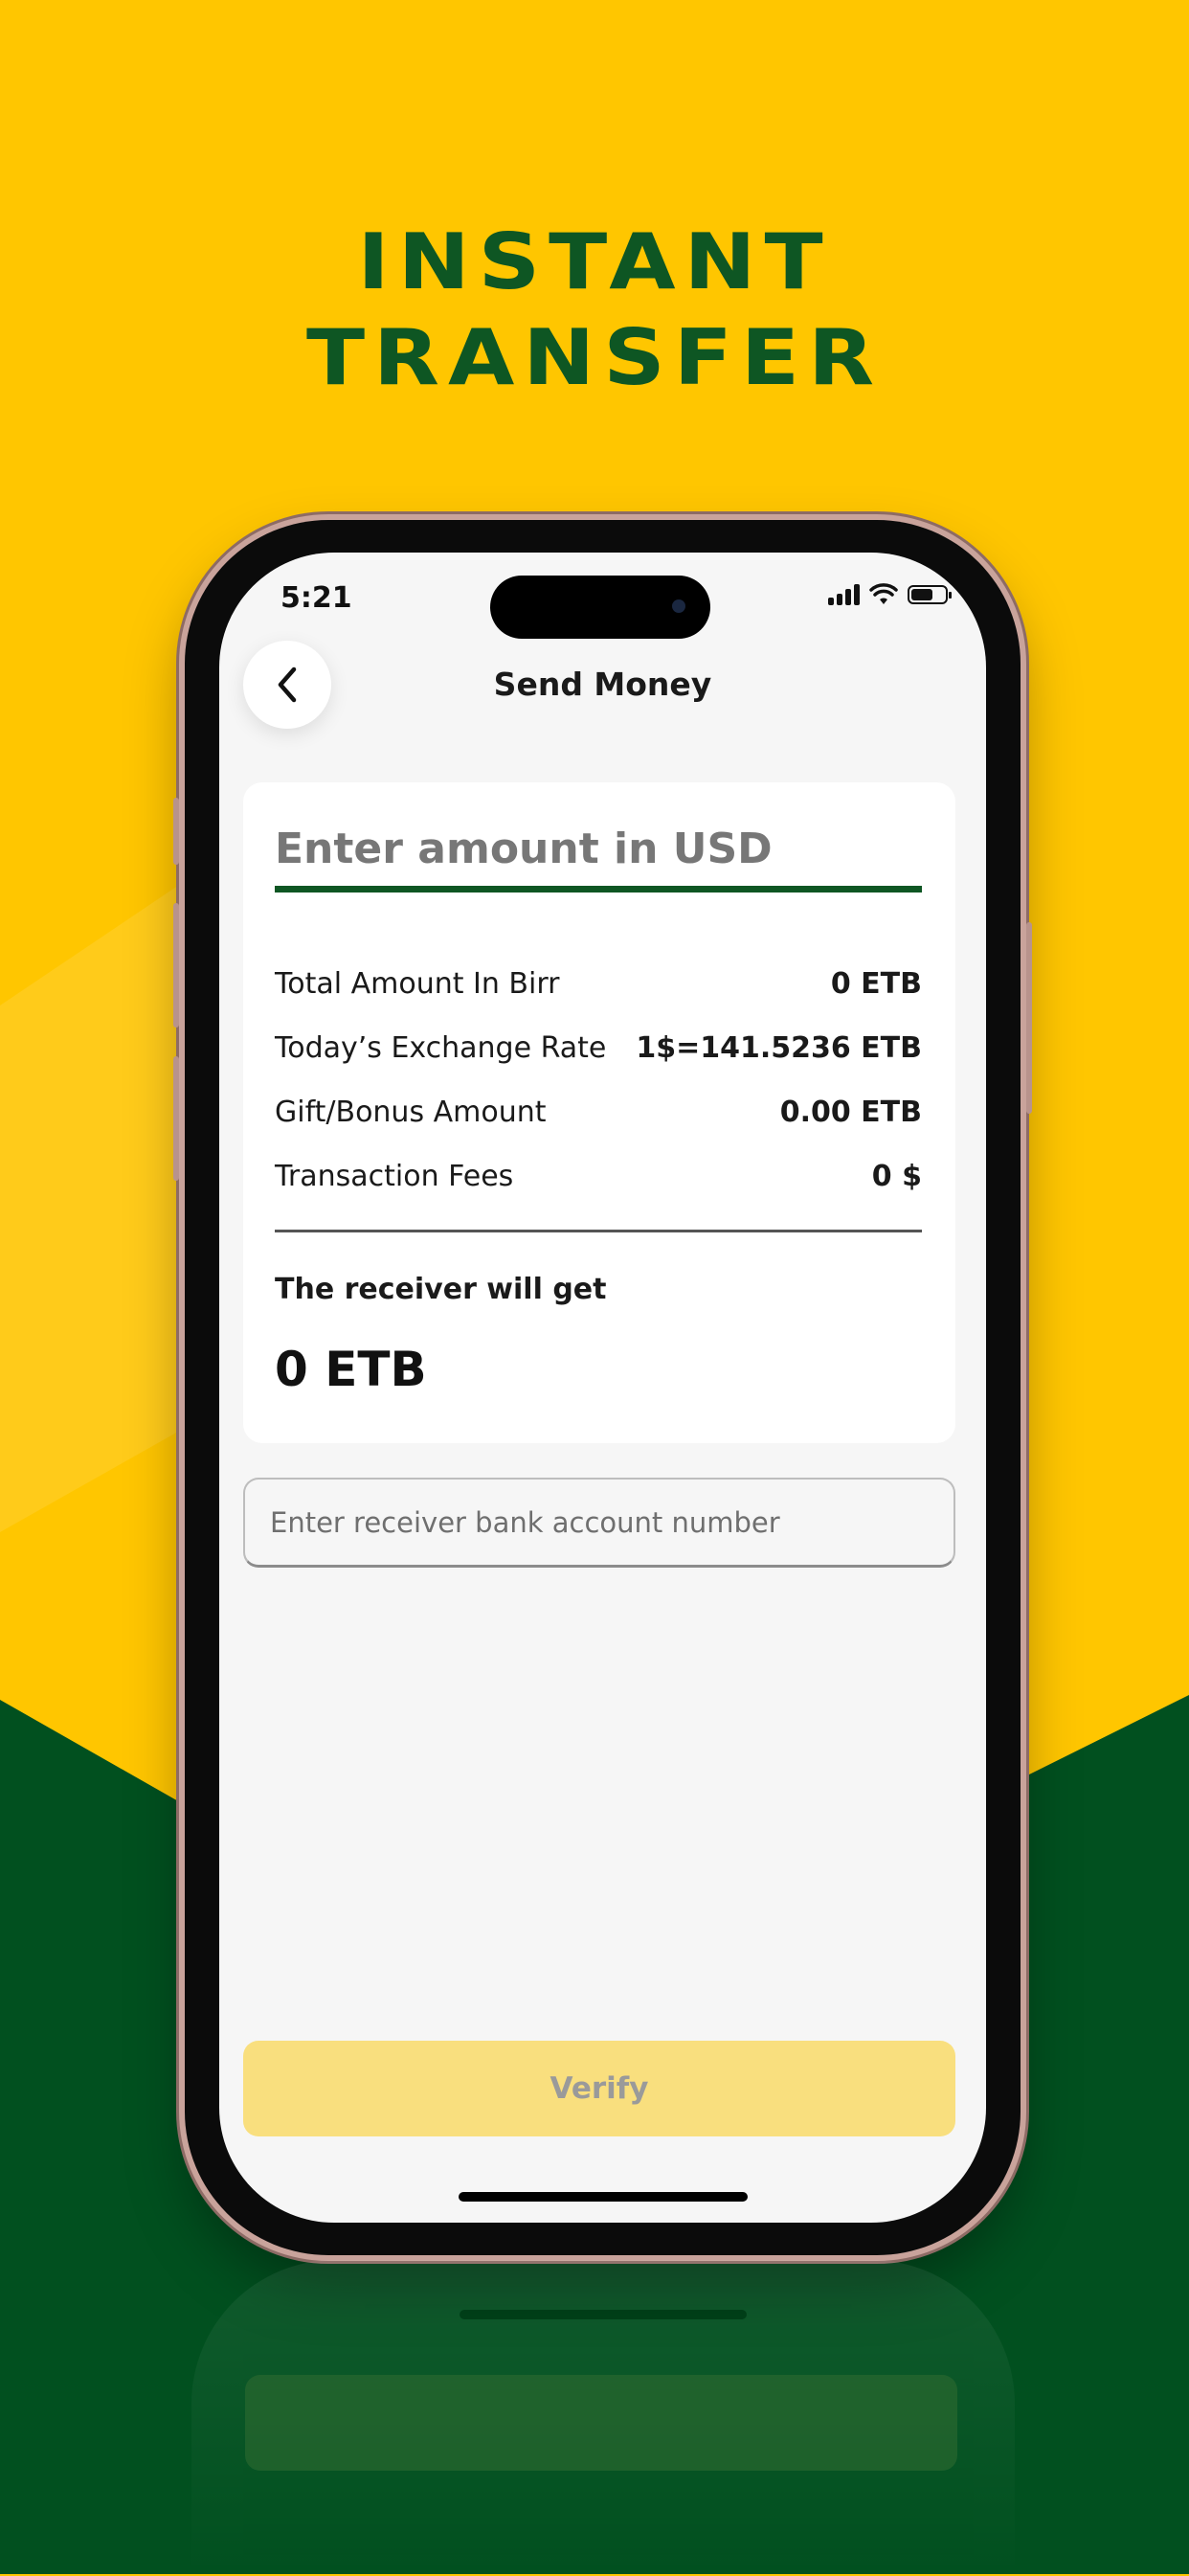  I want to click on verify-button: Verify, so click(599, 2088).